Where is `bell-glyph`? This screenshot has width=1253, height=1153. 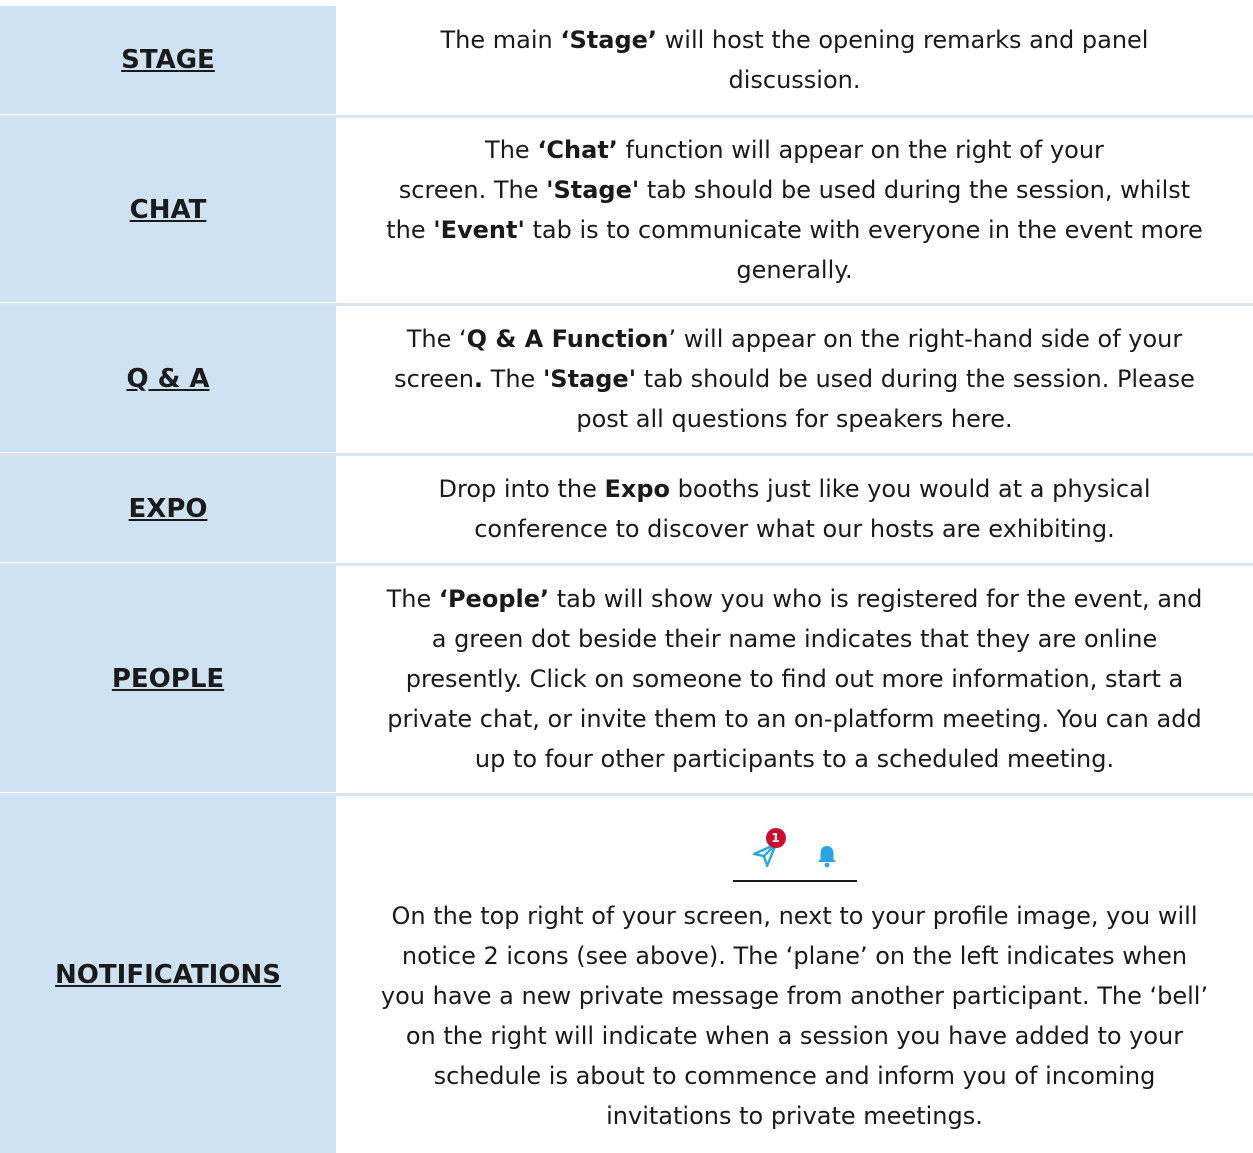
bell-glyph is located at coordinates (826, 857).